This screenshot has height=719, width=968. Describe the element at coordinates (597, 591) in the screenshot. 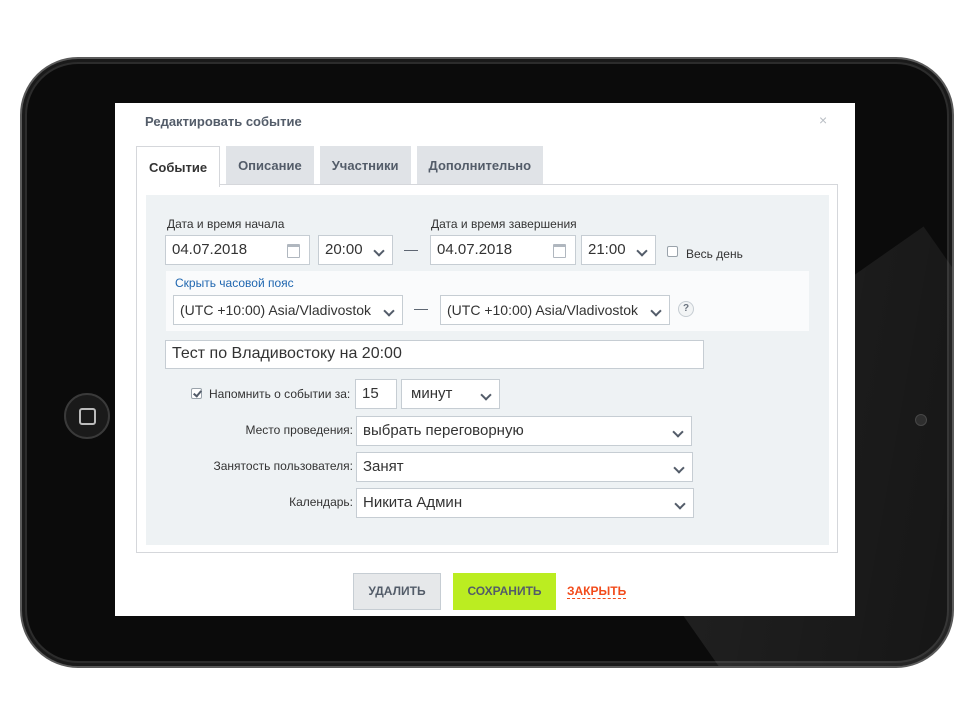

I see `close-link: ЗАКРЫТЬ` at that location.